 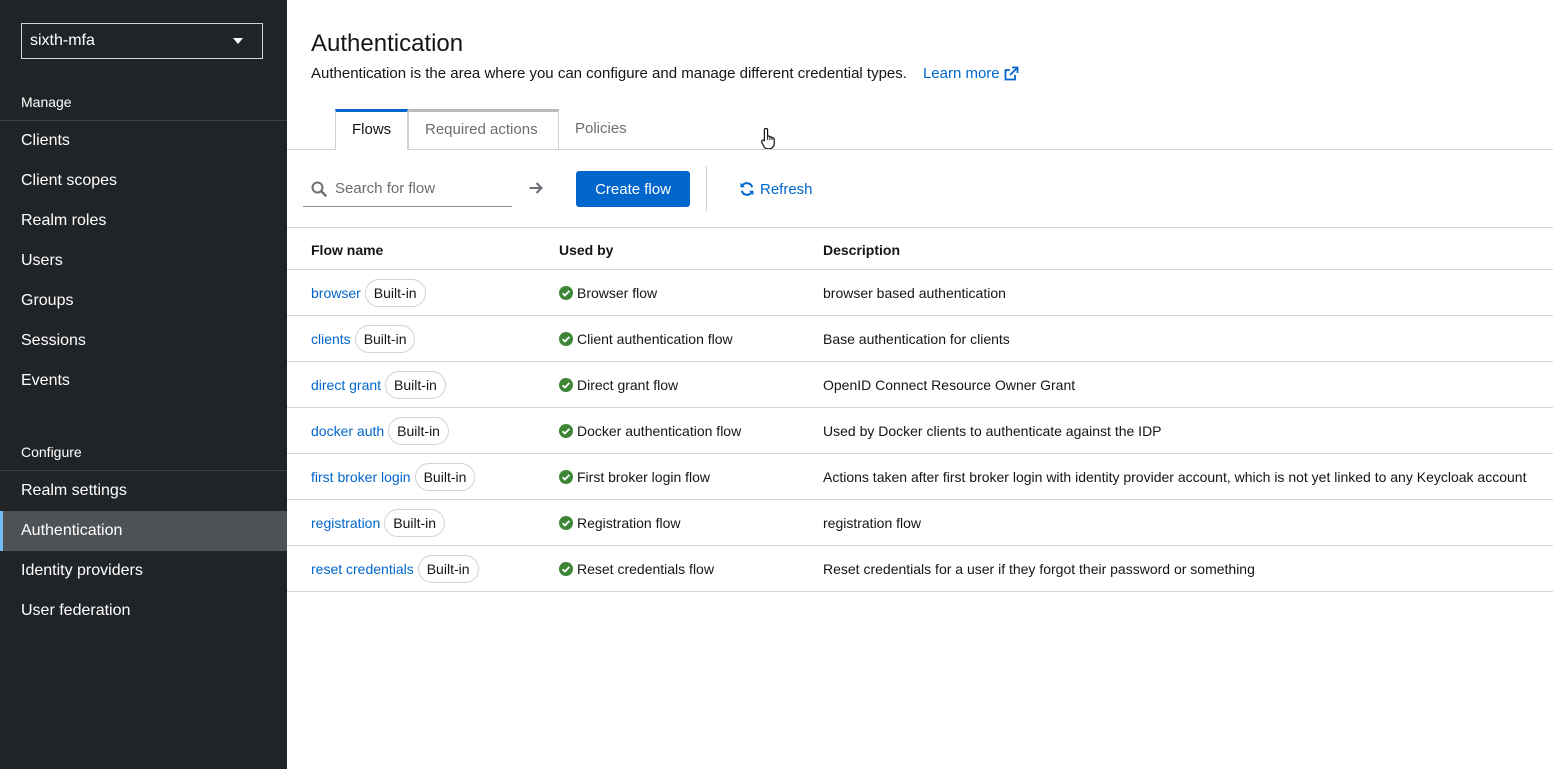 What do you see at coordinates (768, 138) in the screenshot?
I see `hand-pointer-icon` at bounding box center [768, 138].